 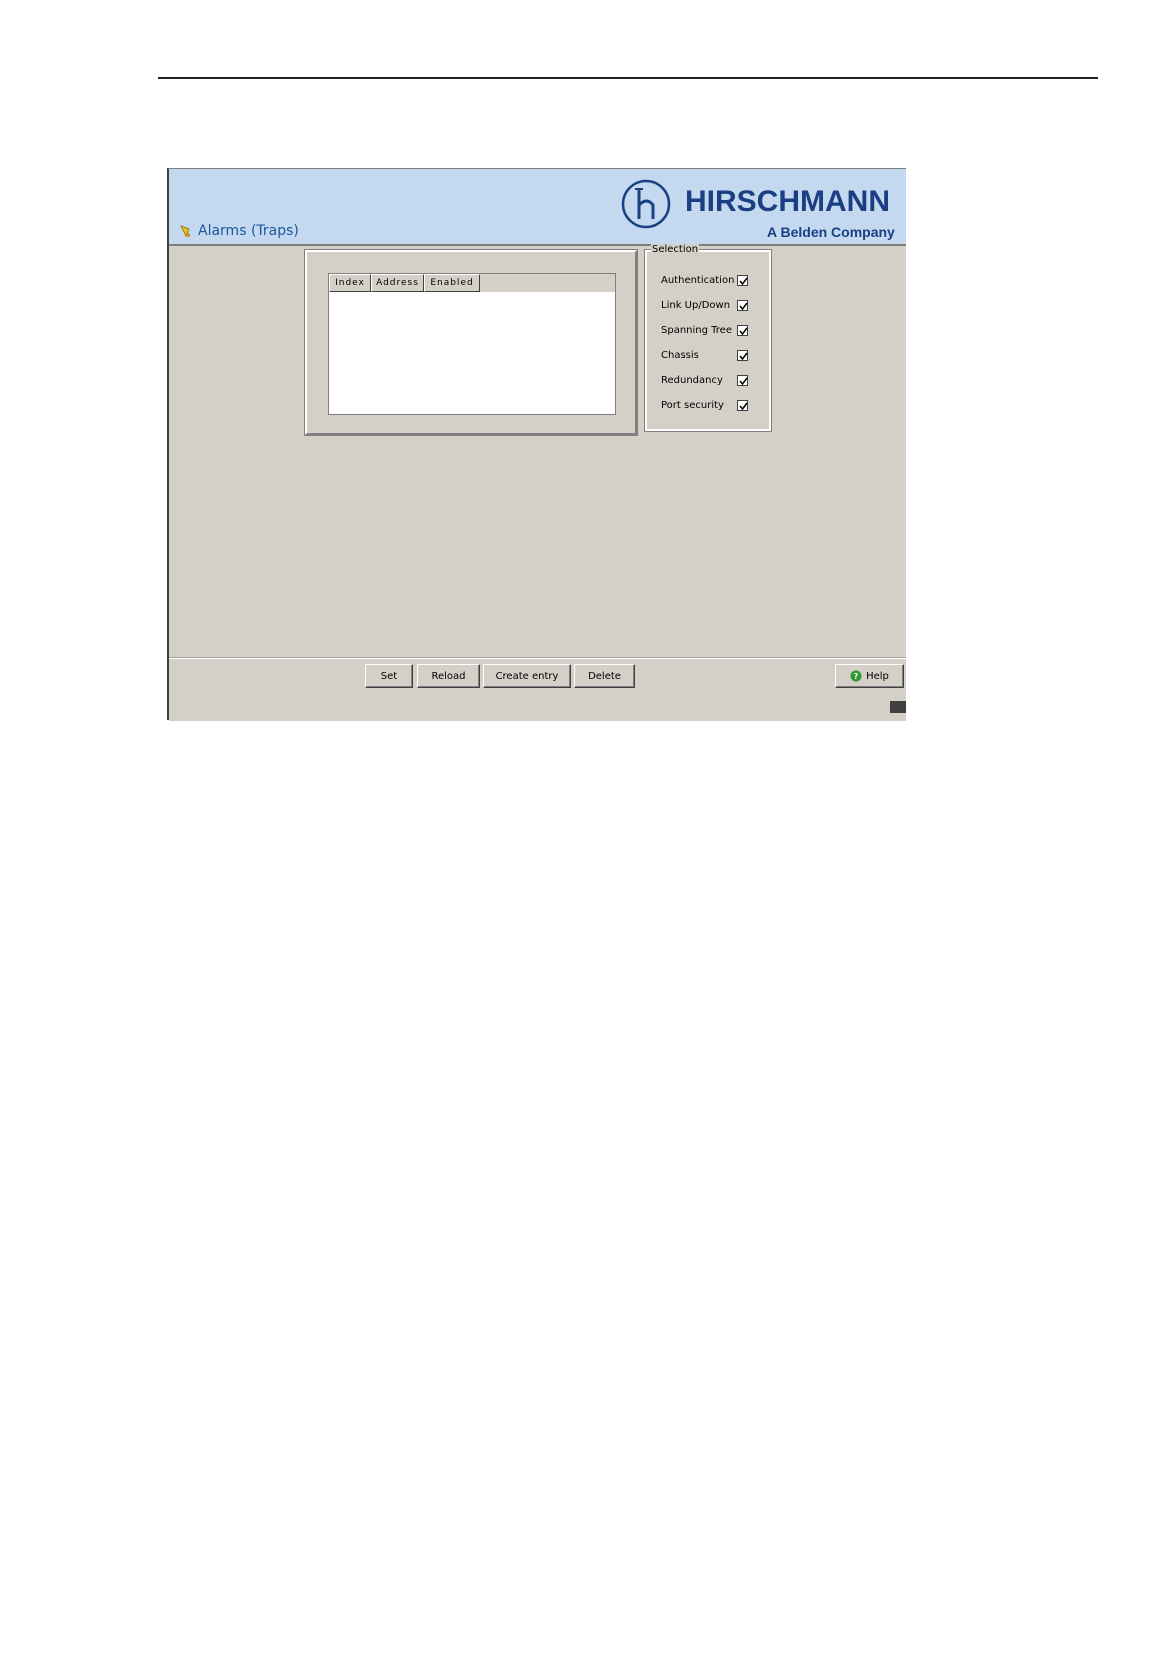 What do you see at coordinates (185, 231) in the screenshot?
I see `alarm-bell-icon` at bounding box center [185, 231].